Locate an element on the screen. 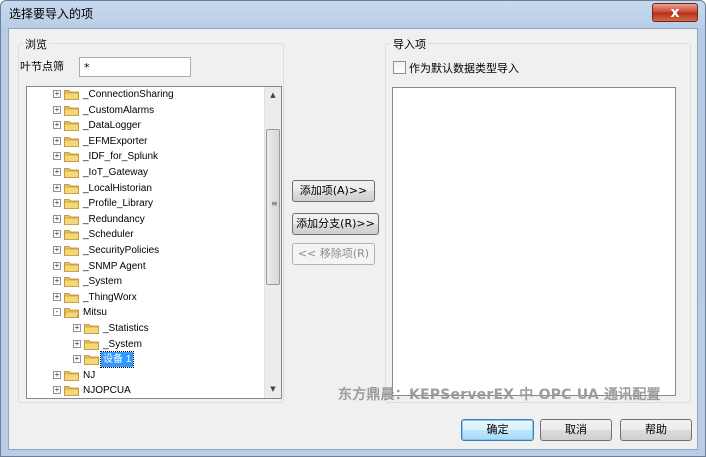  tree-item-label: NJ is located at coordinates (89, 375).